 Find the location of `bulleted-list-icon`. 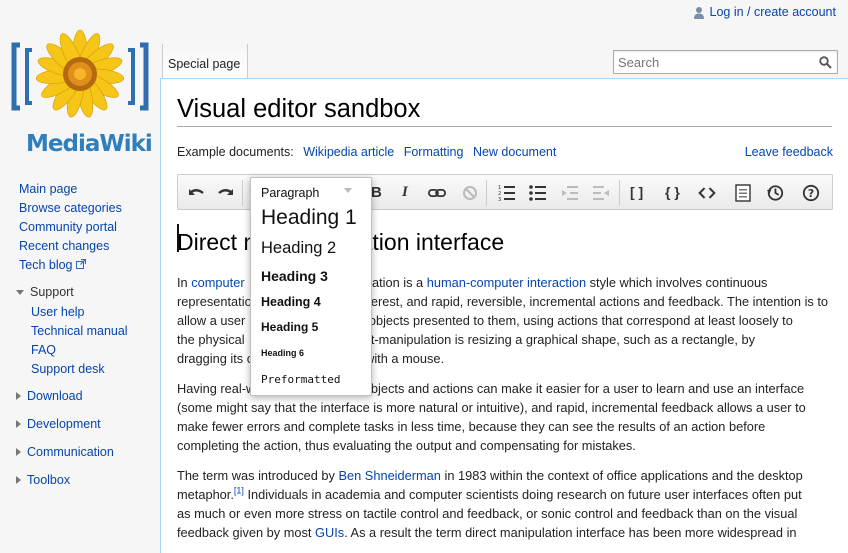

bulleted-list-icon is located at coordinates (537, 193).